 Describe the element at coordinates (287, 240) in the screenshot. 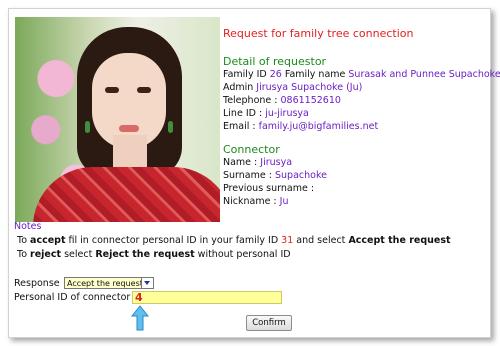

I see `notes-family-id: 31` at that location.